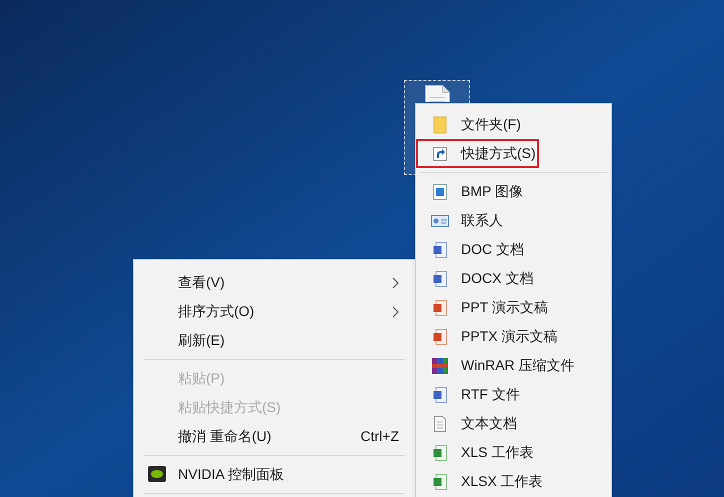  I want to click on text-file-icon, so click(440, 424).